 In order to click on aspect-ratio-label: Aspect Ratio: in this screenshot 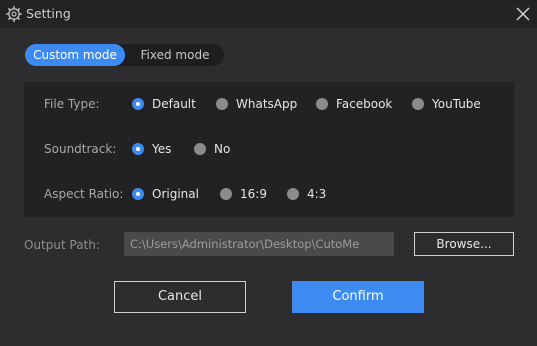, I will do `click(84, 194)`.